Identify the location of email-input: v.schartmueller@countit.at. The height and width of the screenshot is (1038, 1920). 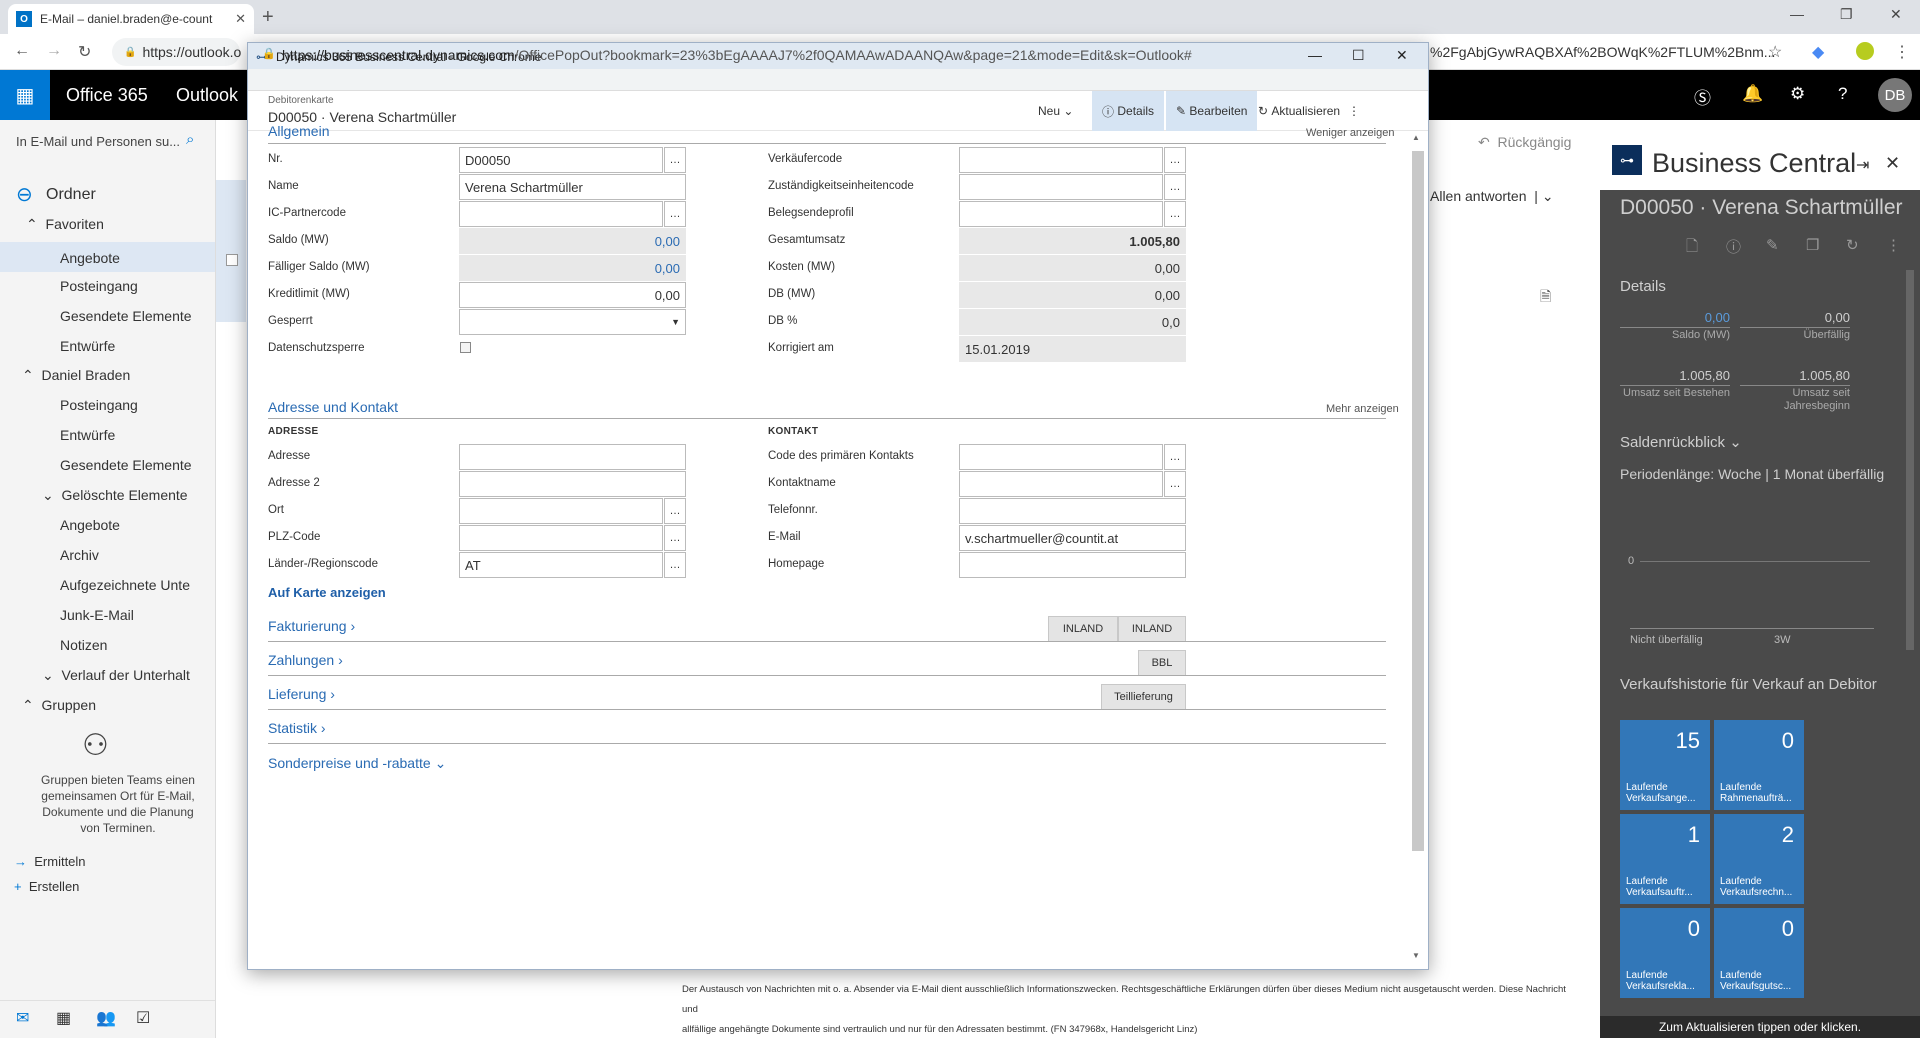
(1072, 538).